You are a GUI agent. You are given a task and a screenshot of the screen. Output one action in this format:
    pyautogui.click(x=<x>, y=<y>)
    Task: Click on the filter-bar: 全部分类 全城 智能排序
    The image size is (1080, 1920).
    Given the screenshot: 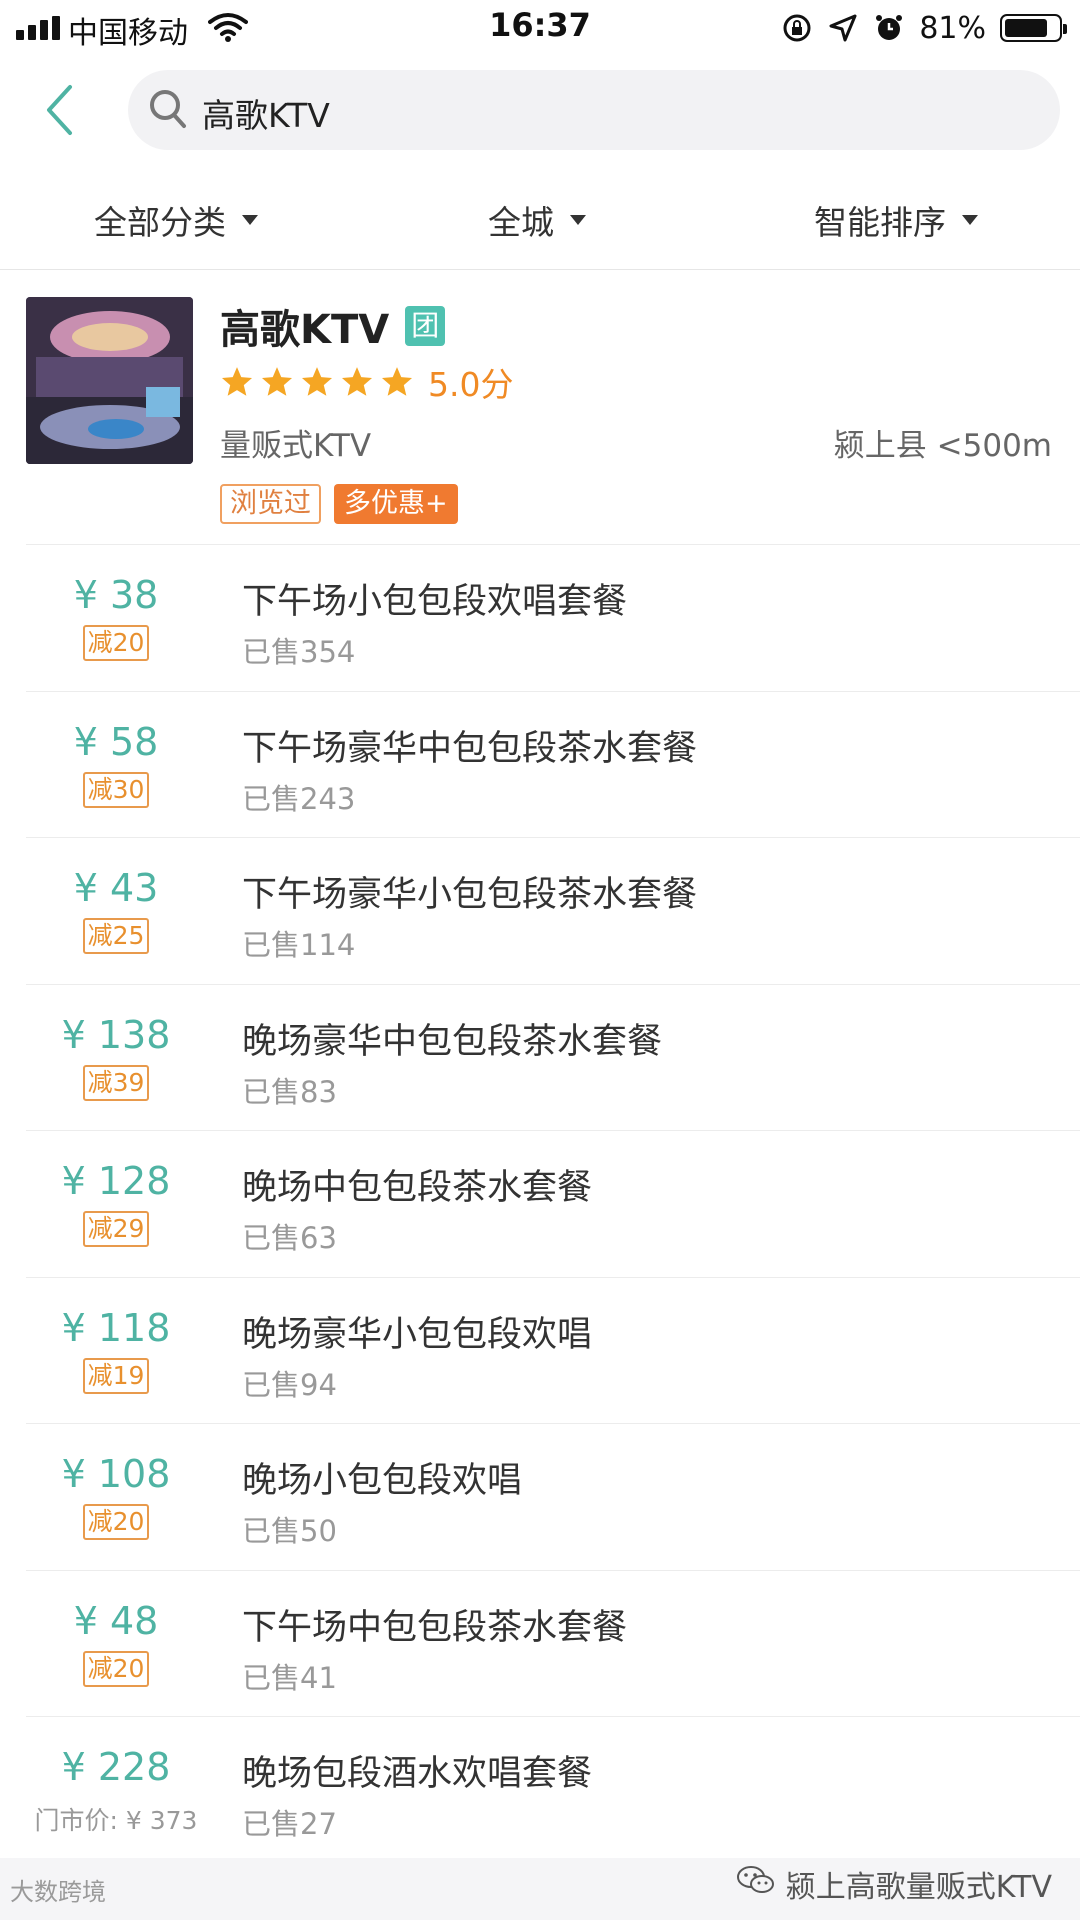 What is the action you would take?
    pyautogui.click(x=540, y=230)
    